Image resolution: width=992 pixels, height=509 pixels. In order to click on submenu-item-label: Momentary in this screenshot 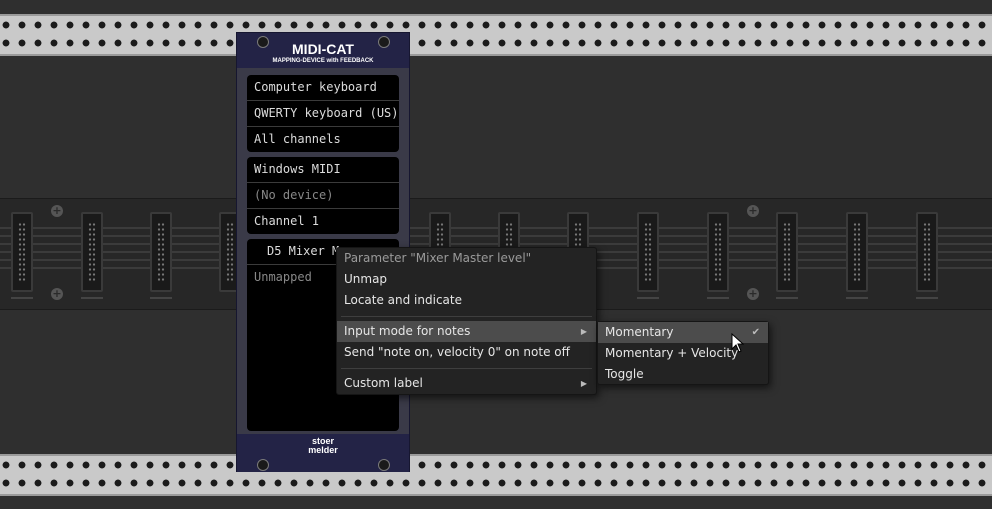, I will do `click(639, 332)`.